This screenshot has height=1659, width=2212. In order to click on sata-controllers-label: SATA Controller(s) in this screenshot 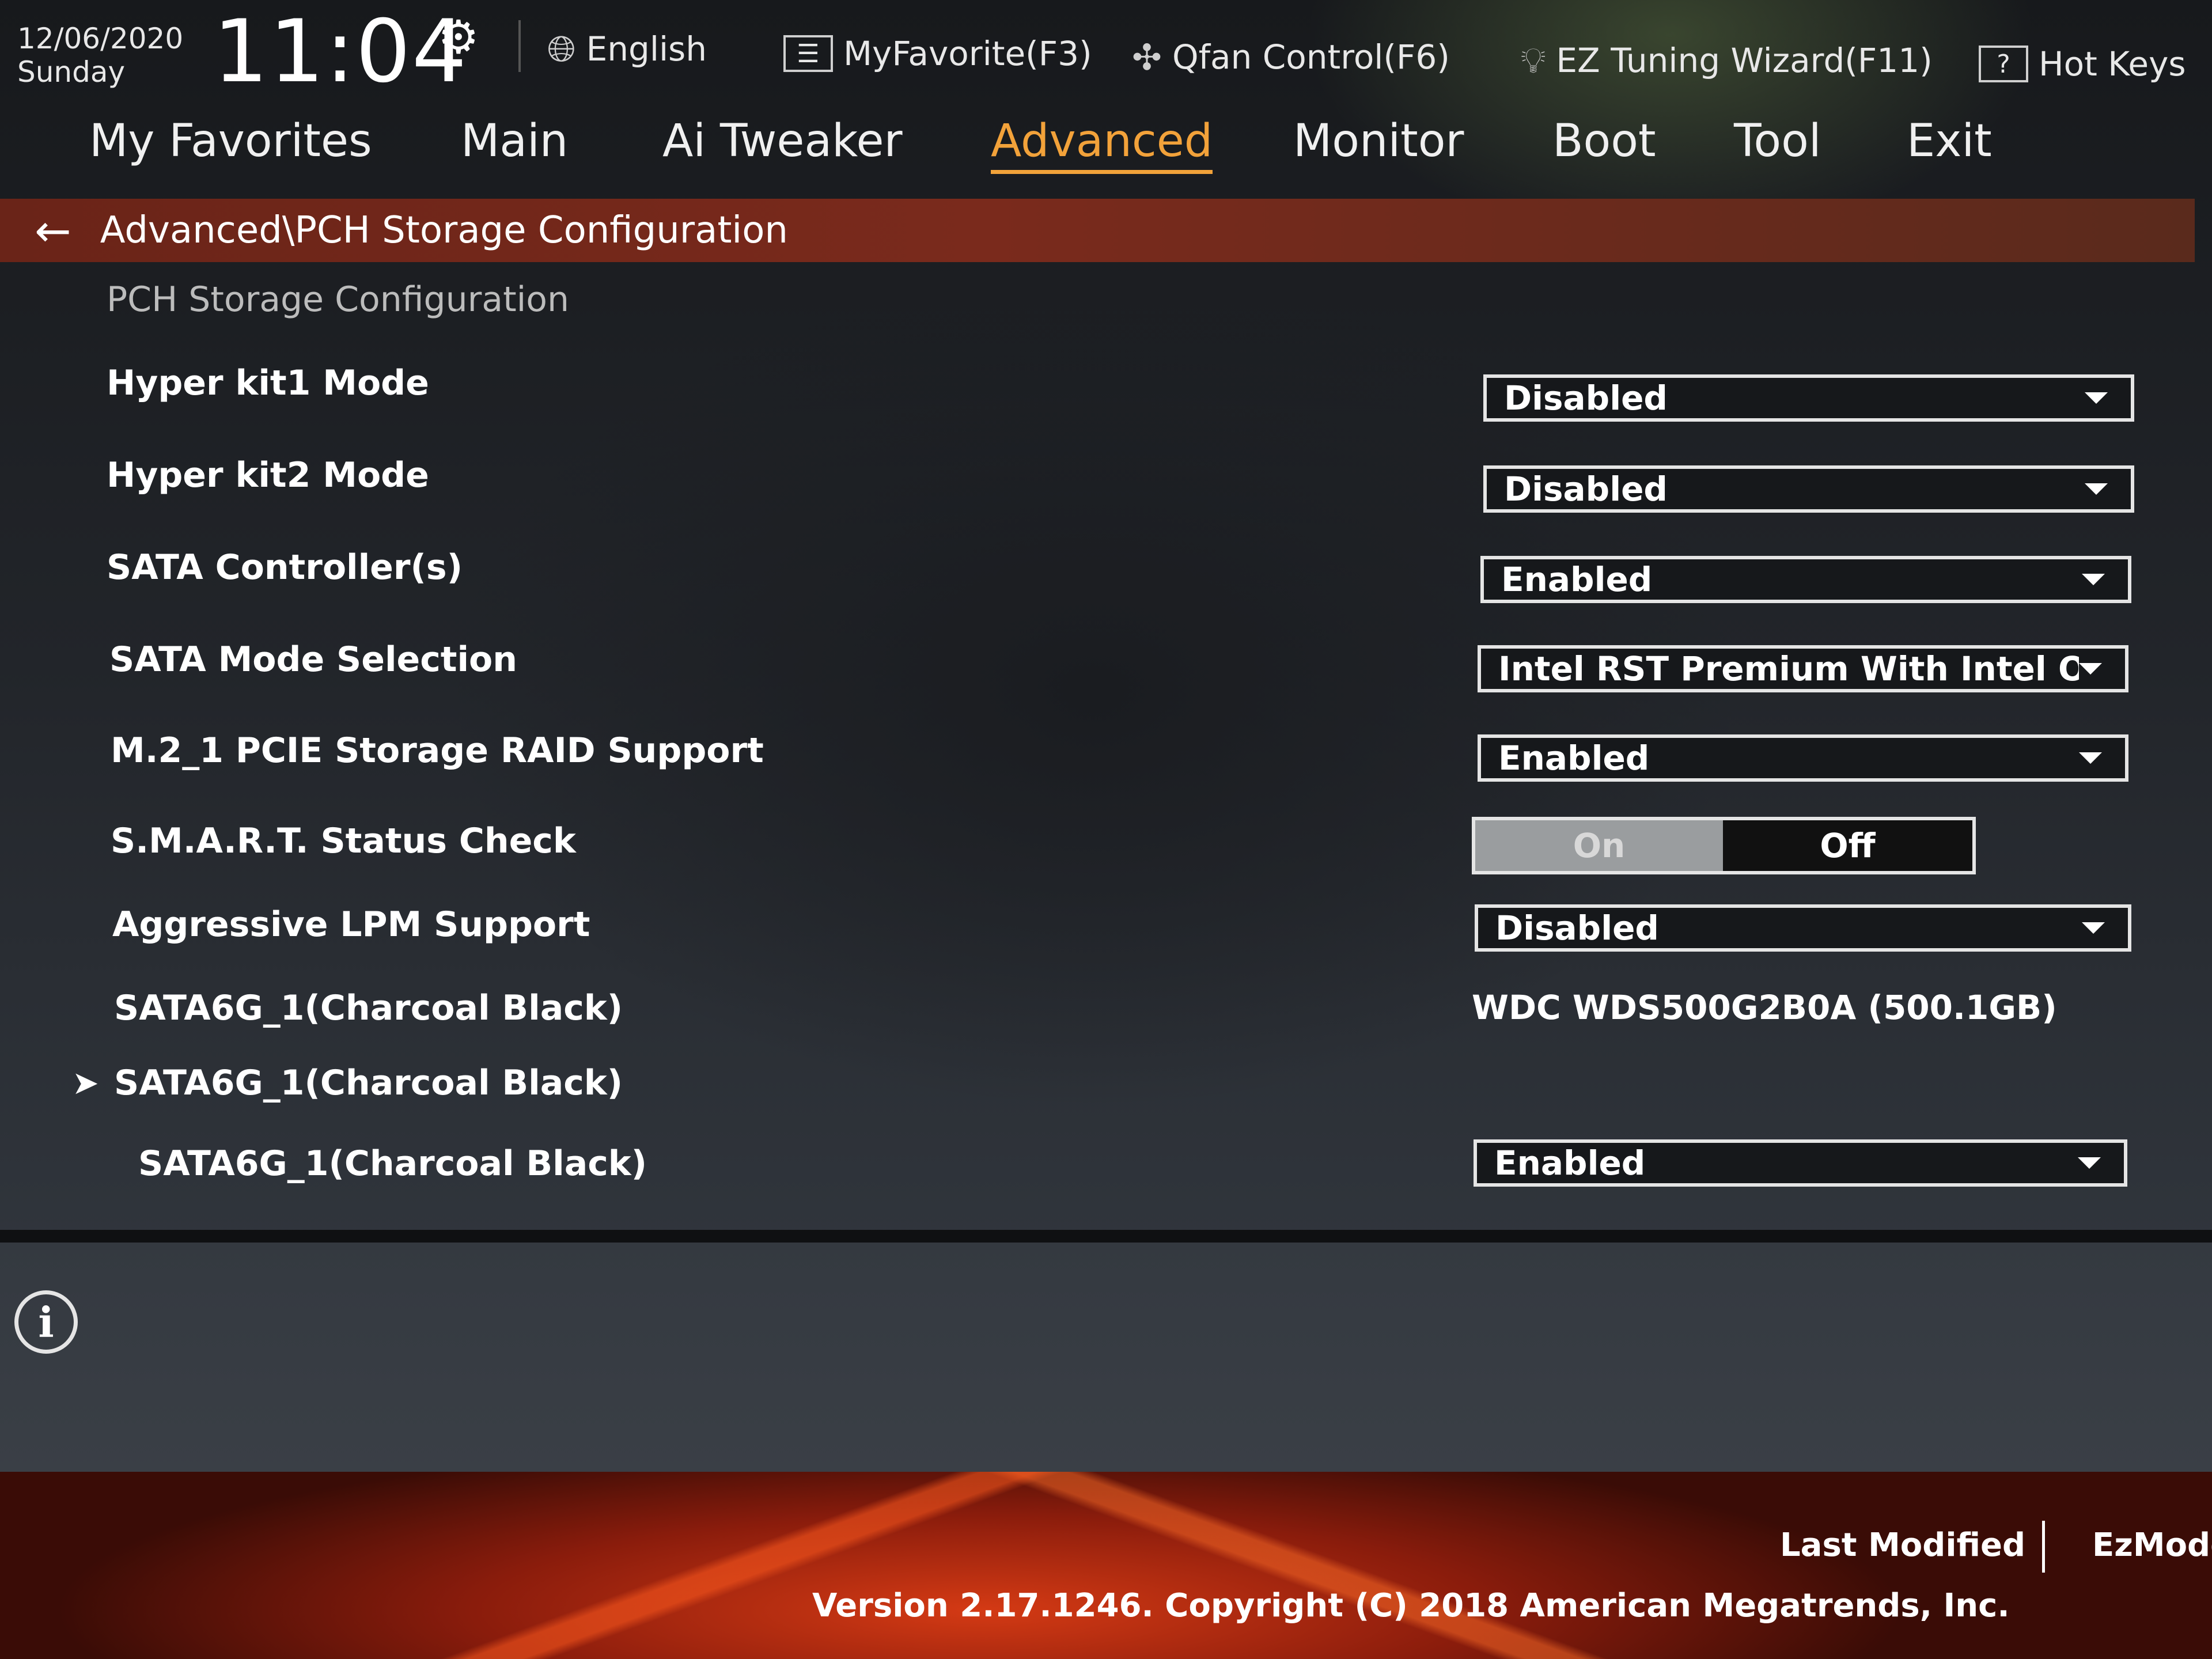, I will do `click(285, 567)`.